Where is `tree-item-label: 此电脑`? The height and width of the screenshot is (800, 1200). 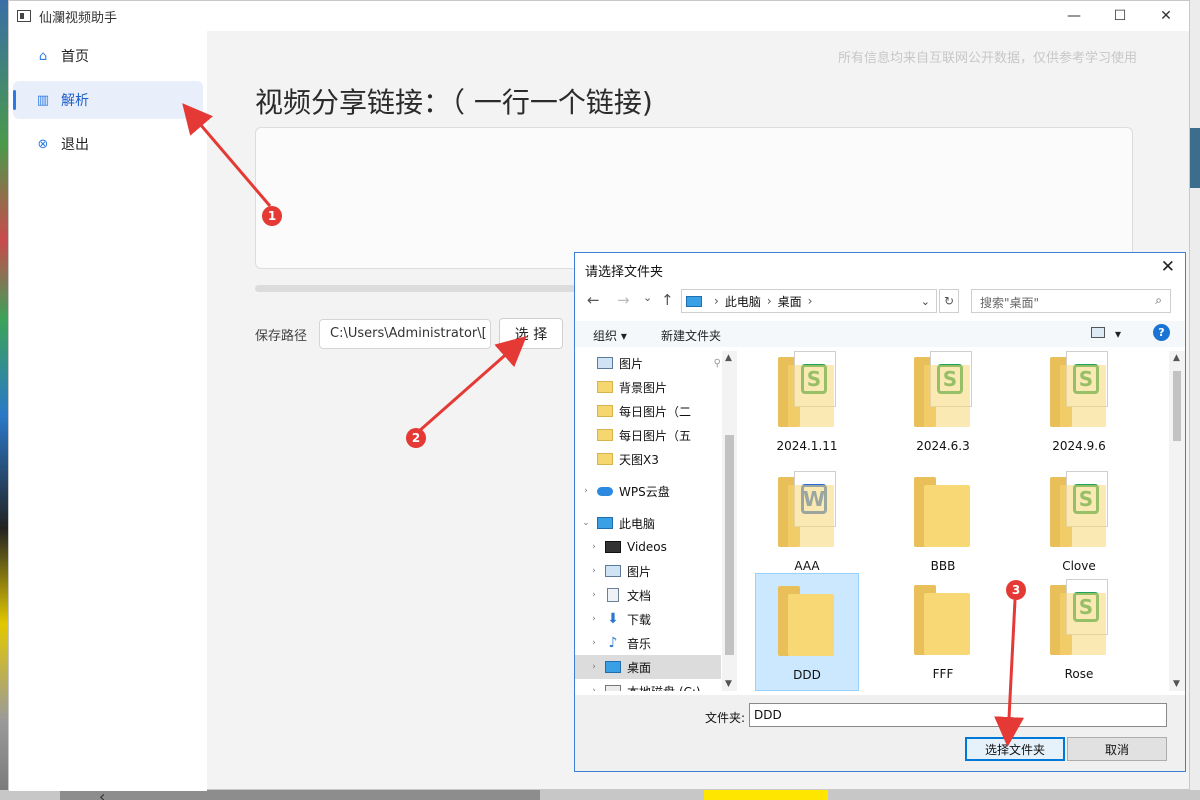
tree-item-label: 此电脑 is located at coordinates (637, 523).